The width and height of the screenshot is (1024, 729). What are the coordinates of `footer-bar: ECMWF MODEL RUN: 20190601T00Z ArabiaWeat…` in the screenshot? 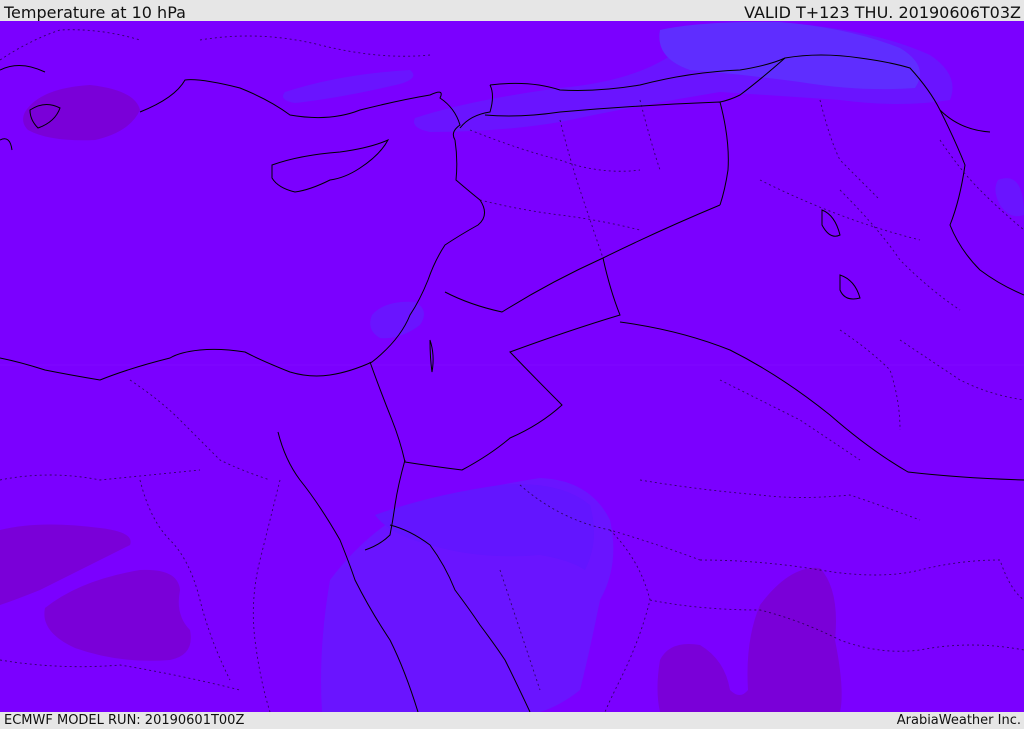 It's located at (512, 720).